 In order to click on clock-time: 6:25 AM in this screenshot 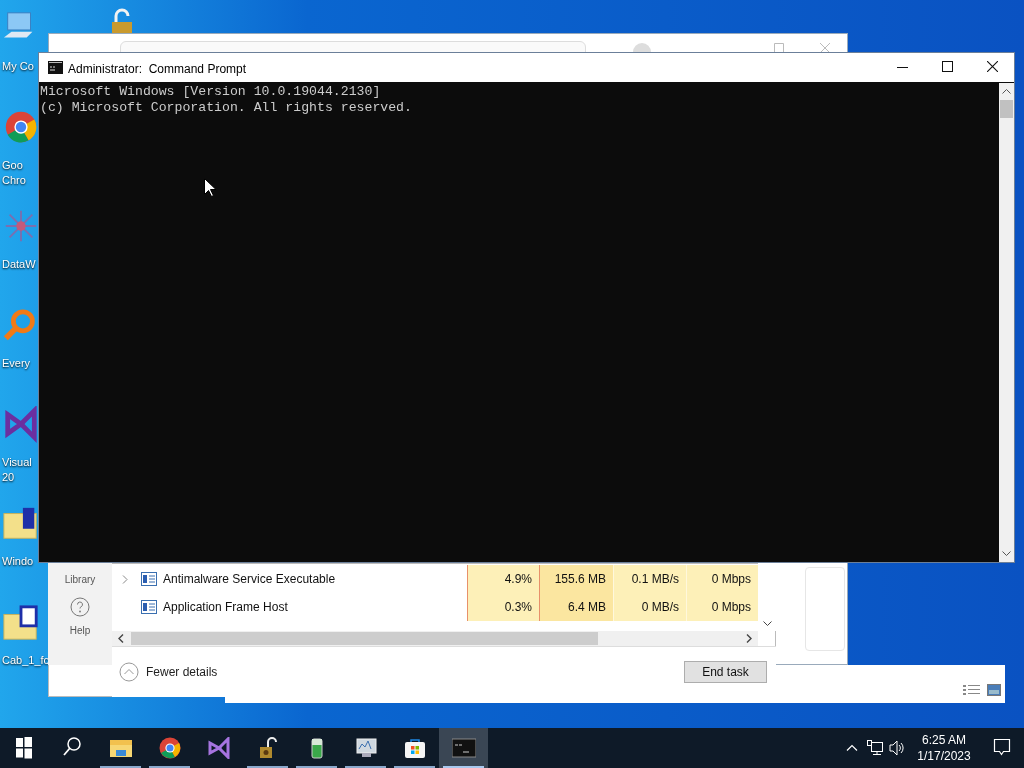, I will do `click(944, 740)`.